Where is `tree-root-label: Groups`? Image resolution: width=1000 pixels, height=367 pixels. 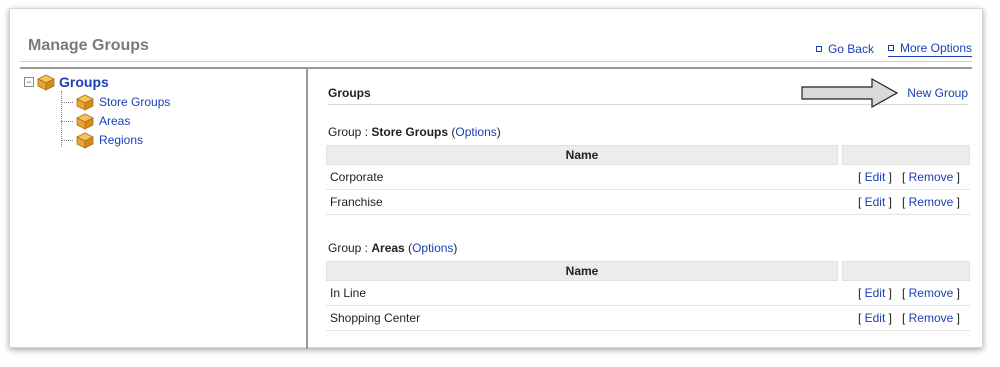 tree-root-label: Groups is located at coordinates (84, 82).